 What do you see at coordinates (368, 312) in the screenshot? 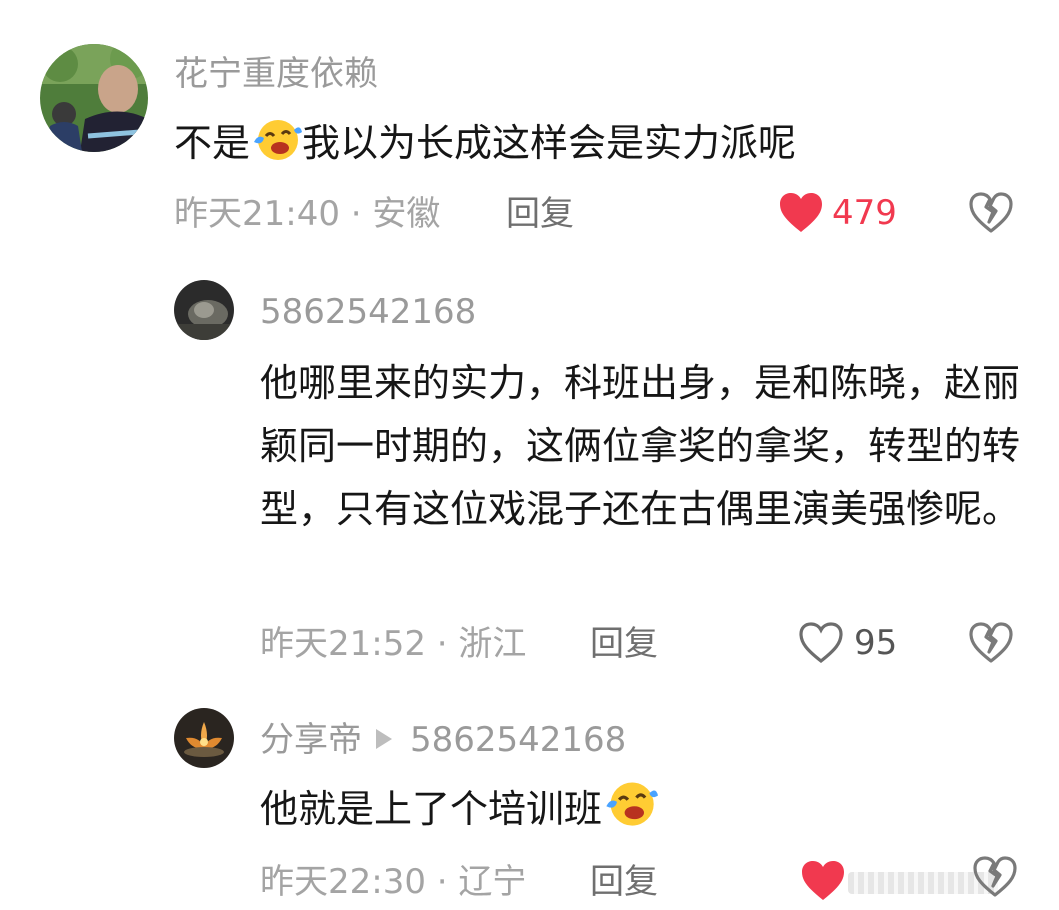
I see `username: 5862542168` at bounding box center [368, 312].